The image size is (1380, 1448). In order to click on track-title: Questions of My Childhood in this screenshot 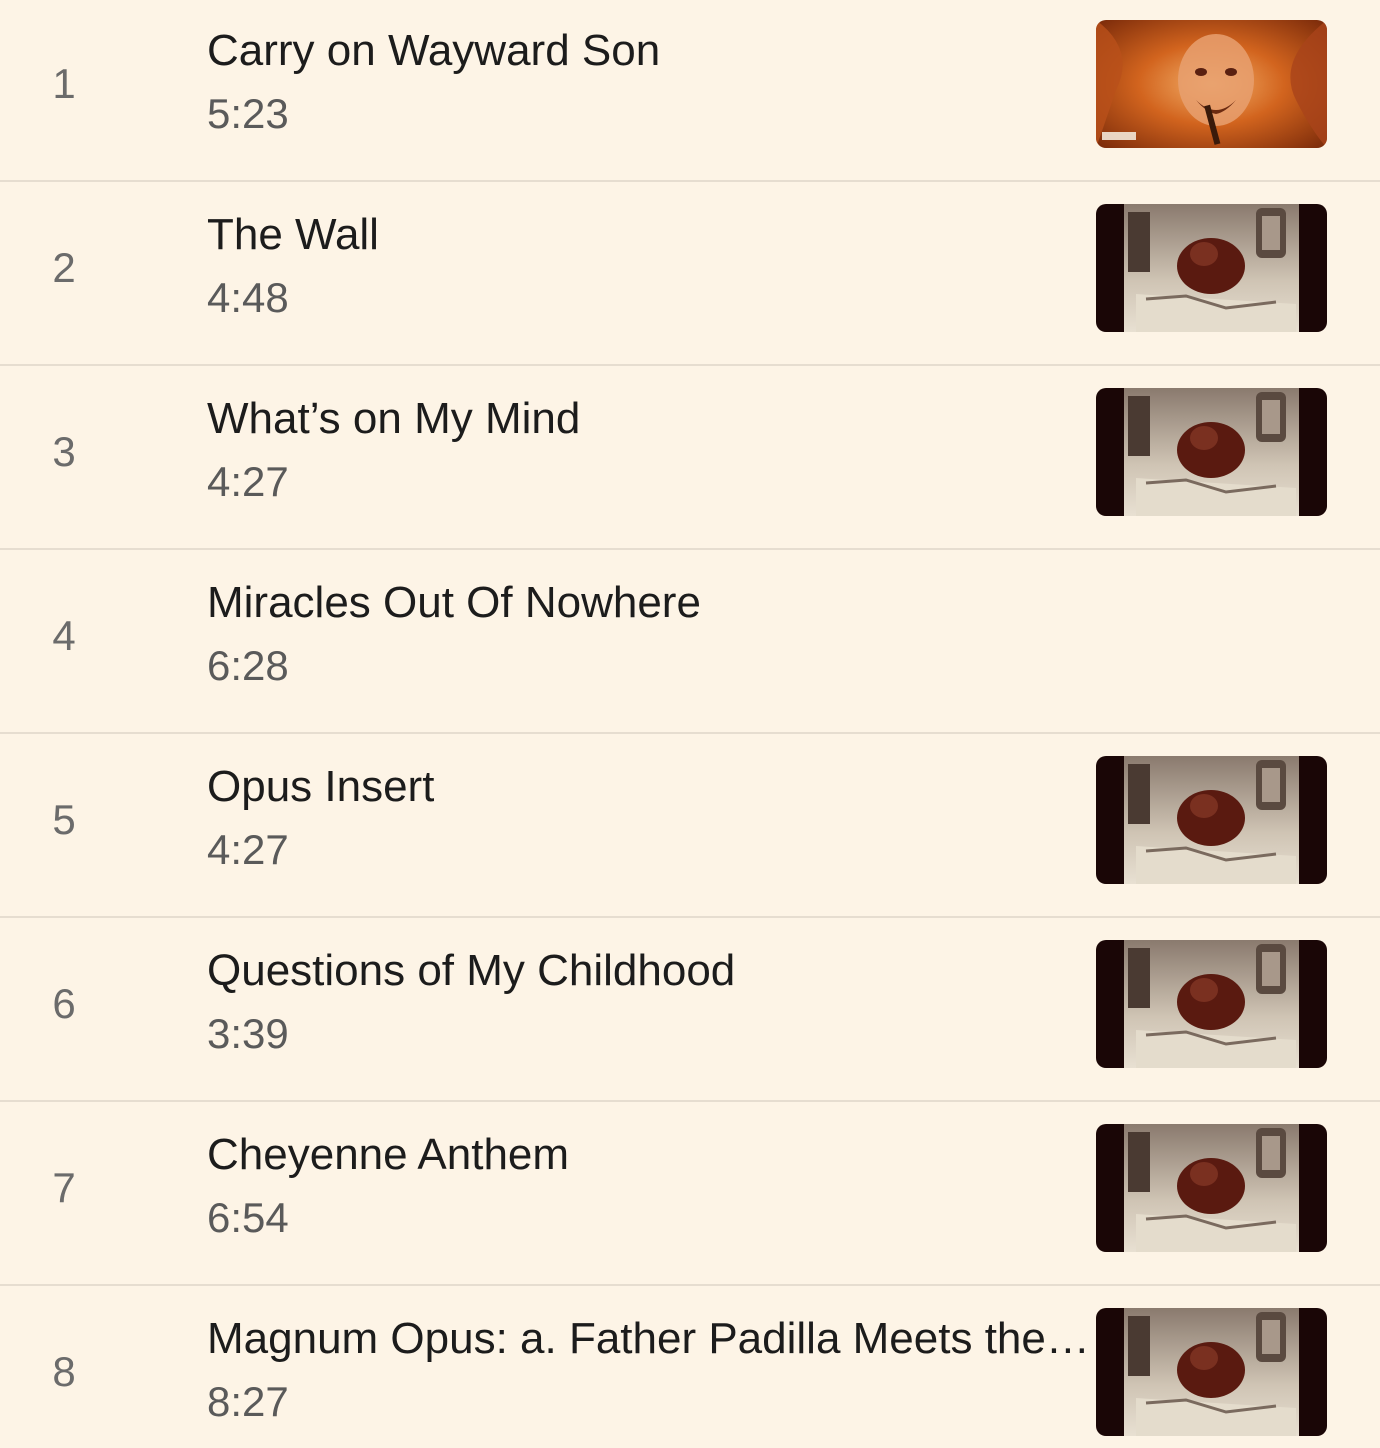, I will do `click(471, 970)`.